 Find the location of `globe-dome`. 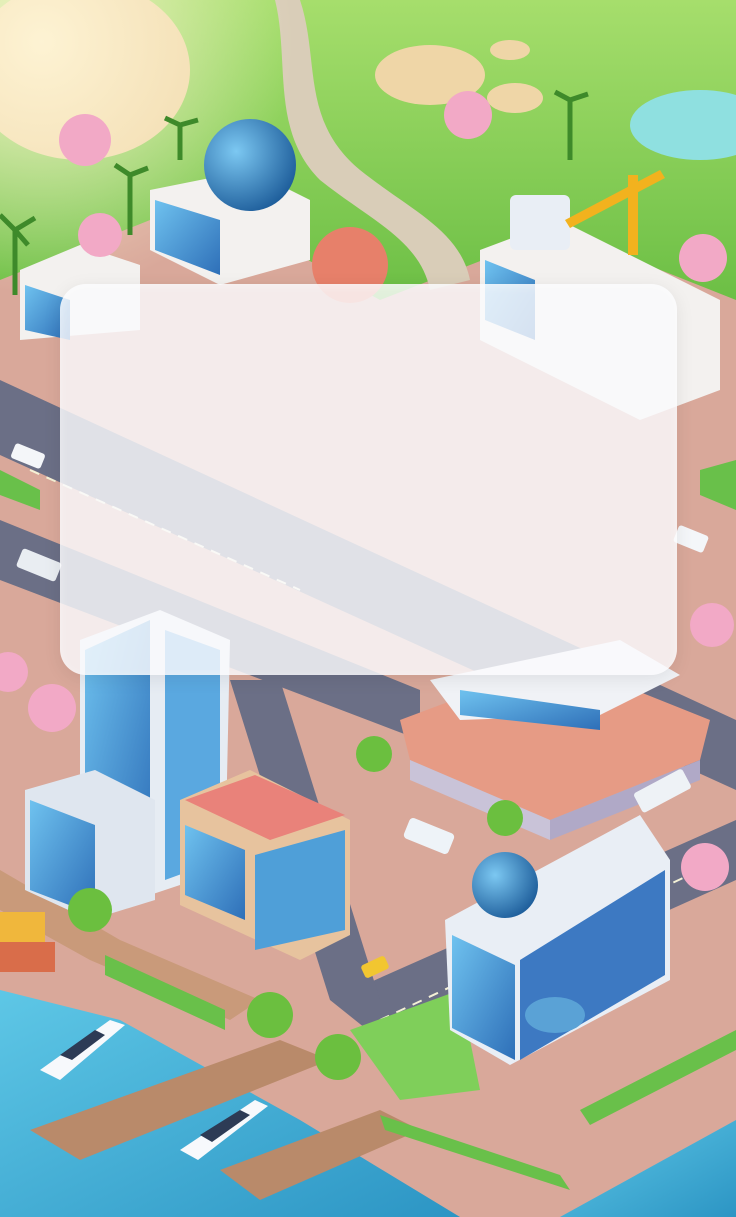

globe-dome is located at coordinates (250, 165).